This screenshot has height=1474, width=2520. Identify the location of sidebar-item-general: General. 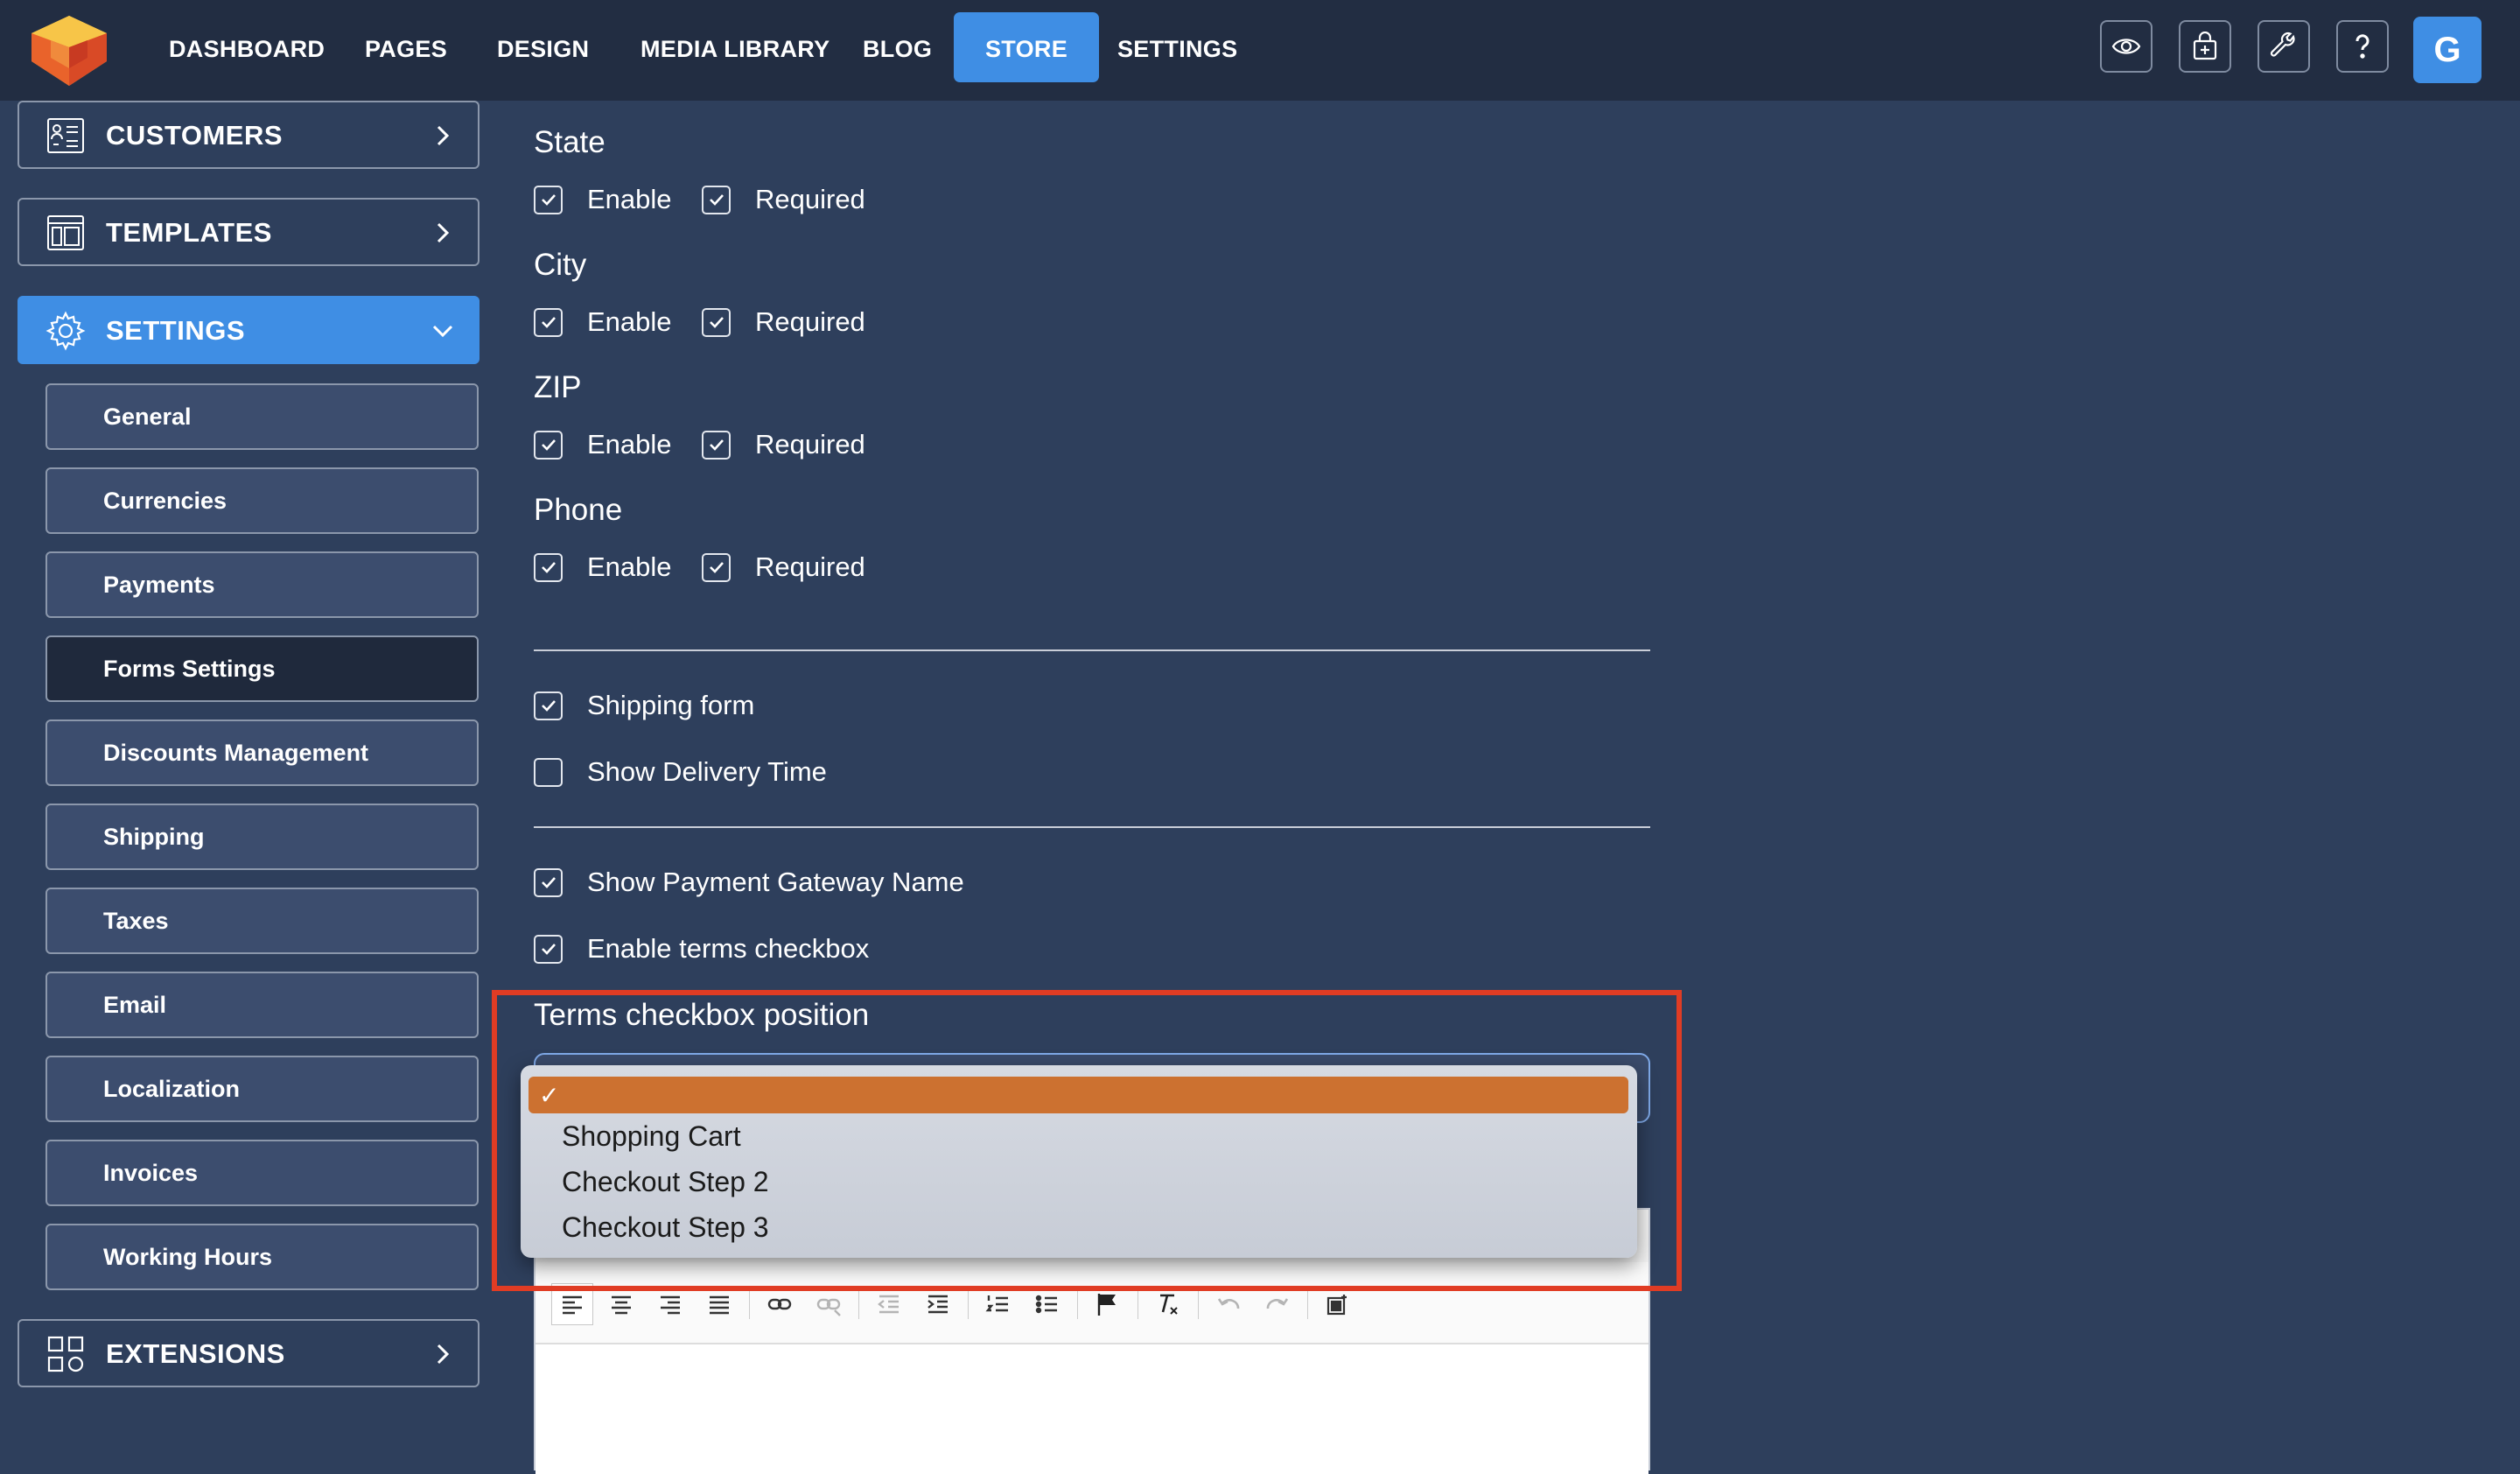
(262, 416).